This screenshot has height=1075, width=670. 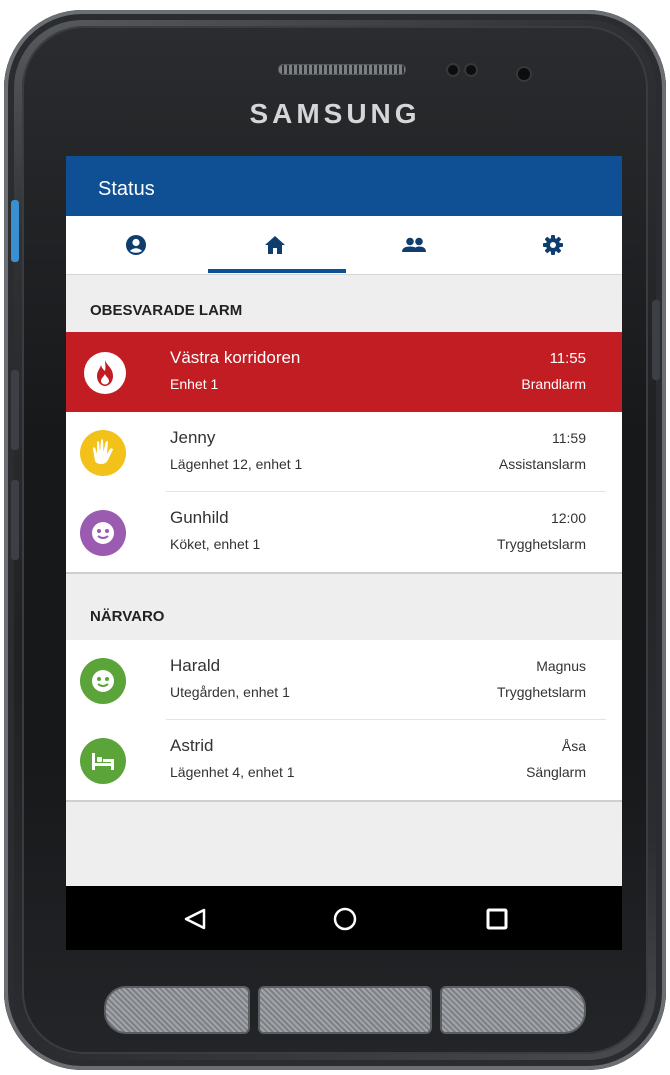 What do you see at coordinates (194, 384) in the screenshot?
I see `alarm-location: Enhet 1` at bounding box center [194, 384].